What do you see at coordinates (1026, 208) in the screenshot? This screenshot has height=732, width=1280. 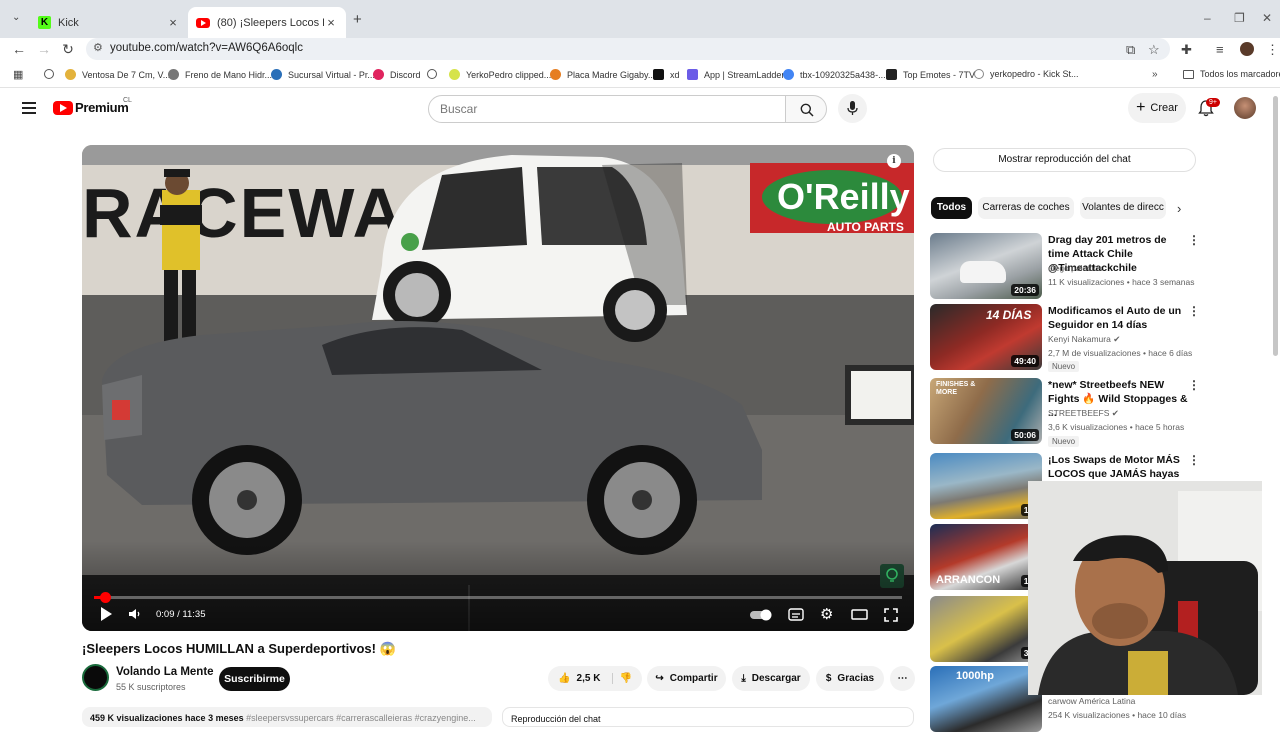 I see `chip-carreras-de-coches: Carreras de coches` at bounding box center [1026, 208].